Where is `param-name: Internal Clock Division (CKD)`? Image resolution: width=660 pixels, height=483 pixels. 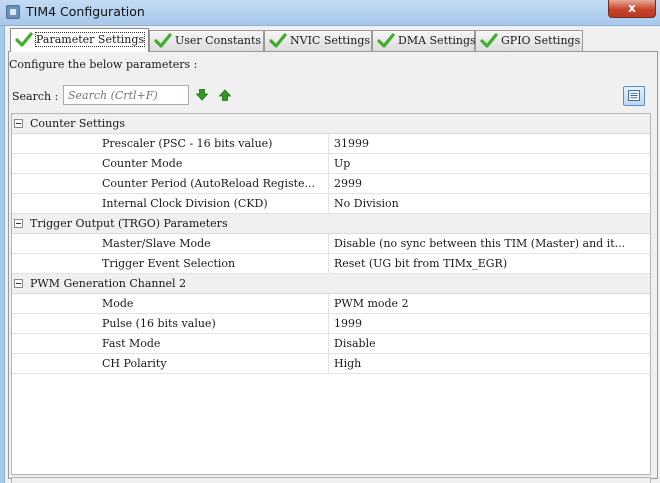
param-name: Internal Clock Division (CKD) is located at coordinates (185, 203).